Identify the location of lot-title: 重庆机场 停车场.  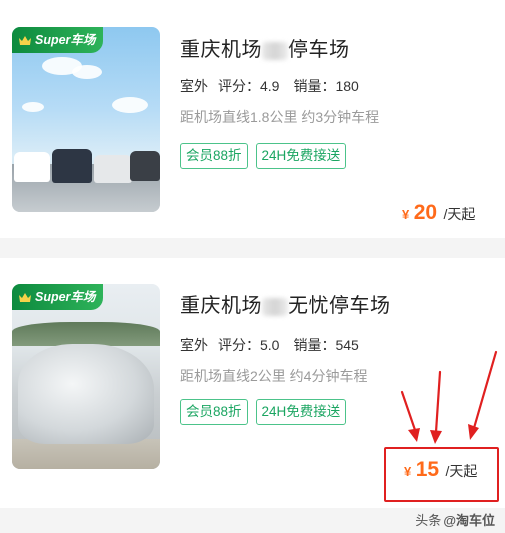
(265, 47).